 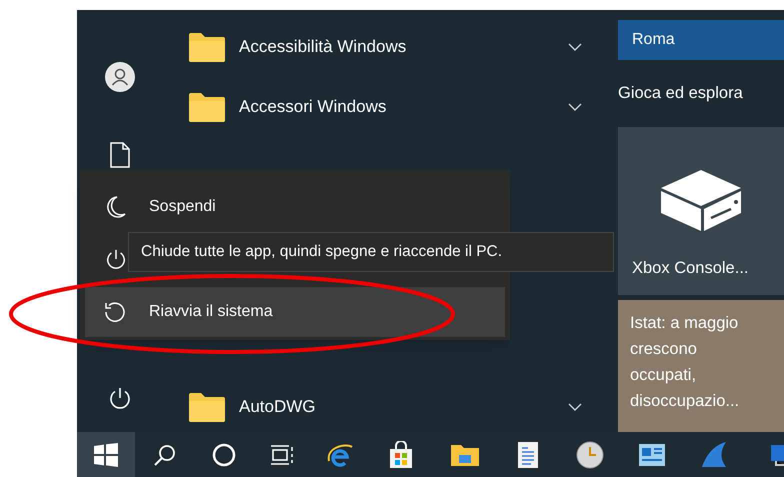 I want to click on window-app-icon, so click(x=652, y=454).